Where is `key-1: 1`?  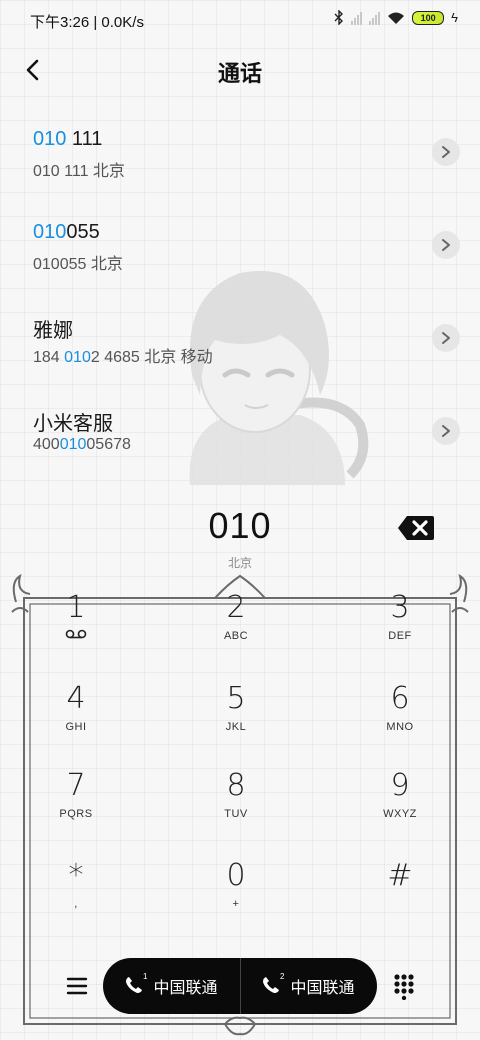
key-1: 1 is located at coordinates (76, 630).